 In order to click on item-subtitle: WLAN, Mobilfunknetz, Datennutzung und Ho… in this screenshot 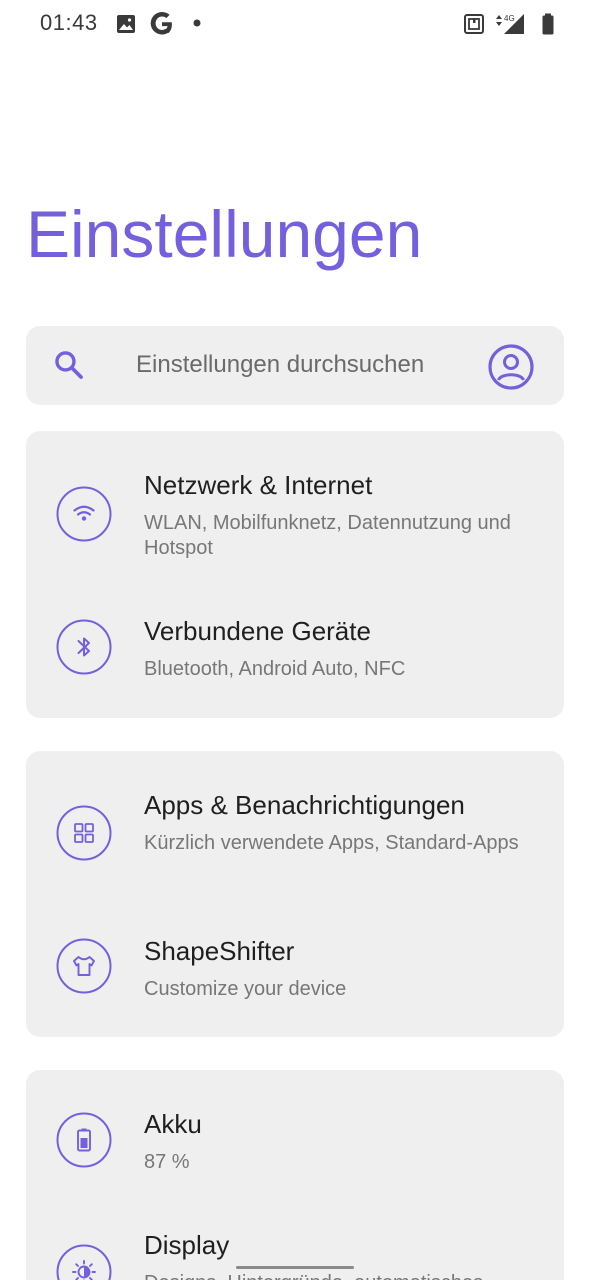, I will do `click(327, 535)`.